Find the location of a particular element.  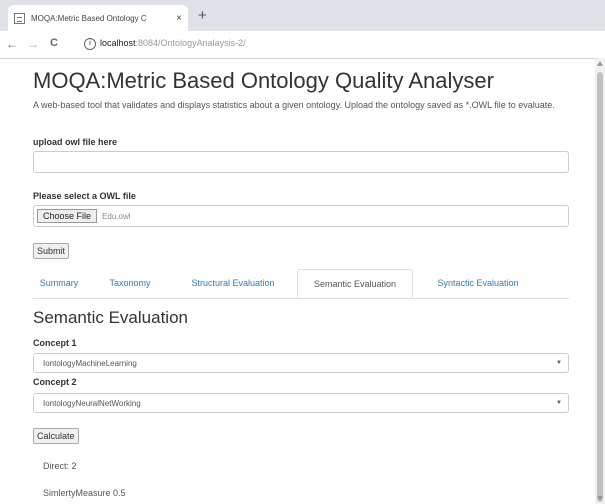

concept1-label: Concept 1 is located at coordinates (55, 343).